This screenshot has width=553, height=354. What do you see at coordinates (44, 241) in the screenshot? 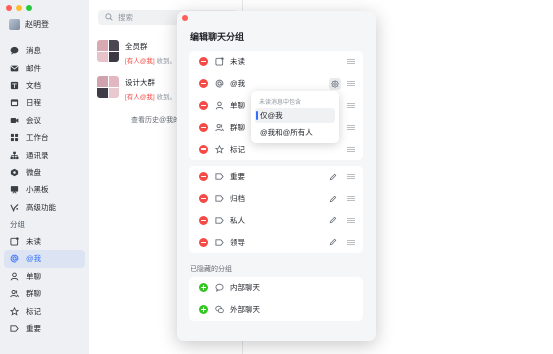
I see `sidebar-group-unread: 未读` at bounding box center [44, 241].